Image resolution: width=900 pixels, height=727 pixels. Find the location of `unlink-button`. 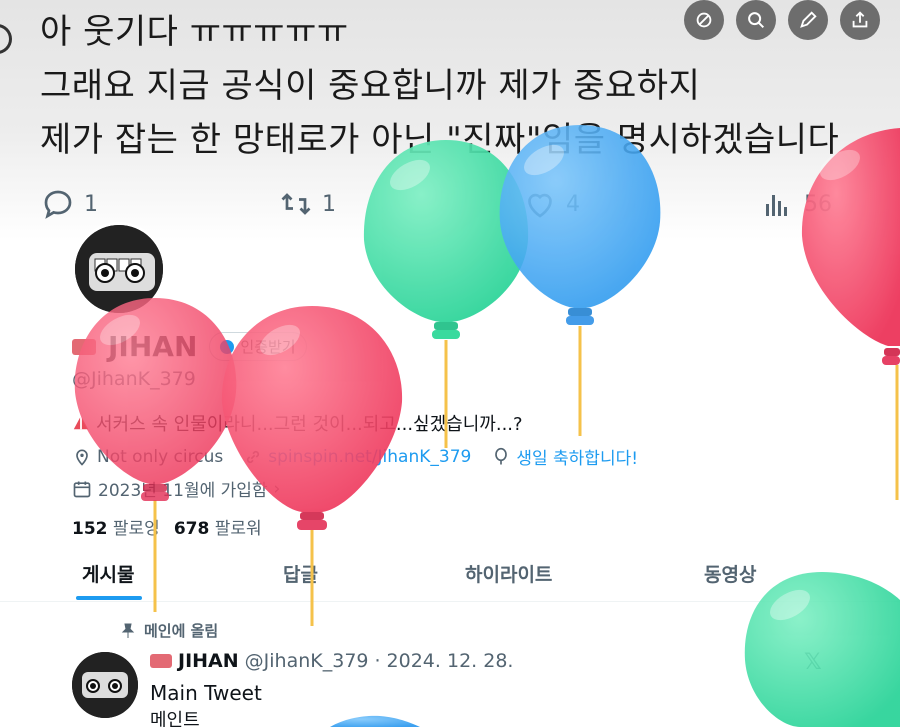

unlink-button is located at coordinates (704, 20).